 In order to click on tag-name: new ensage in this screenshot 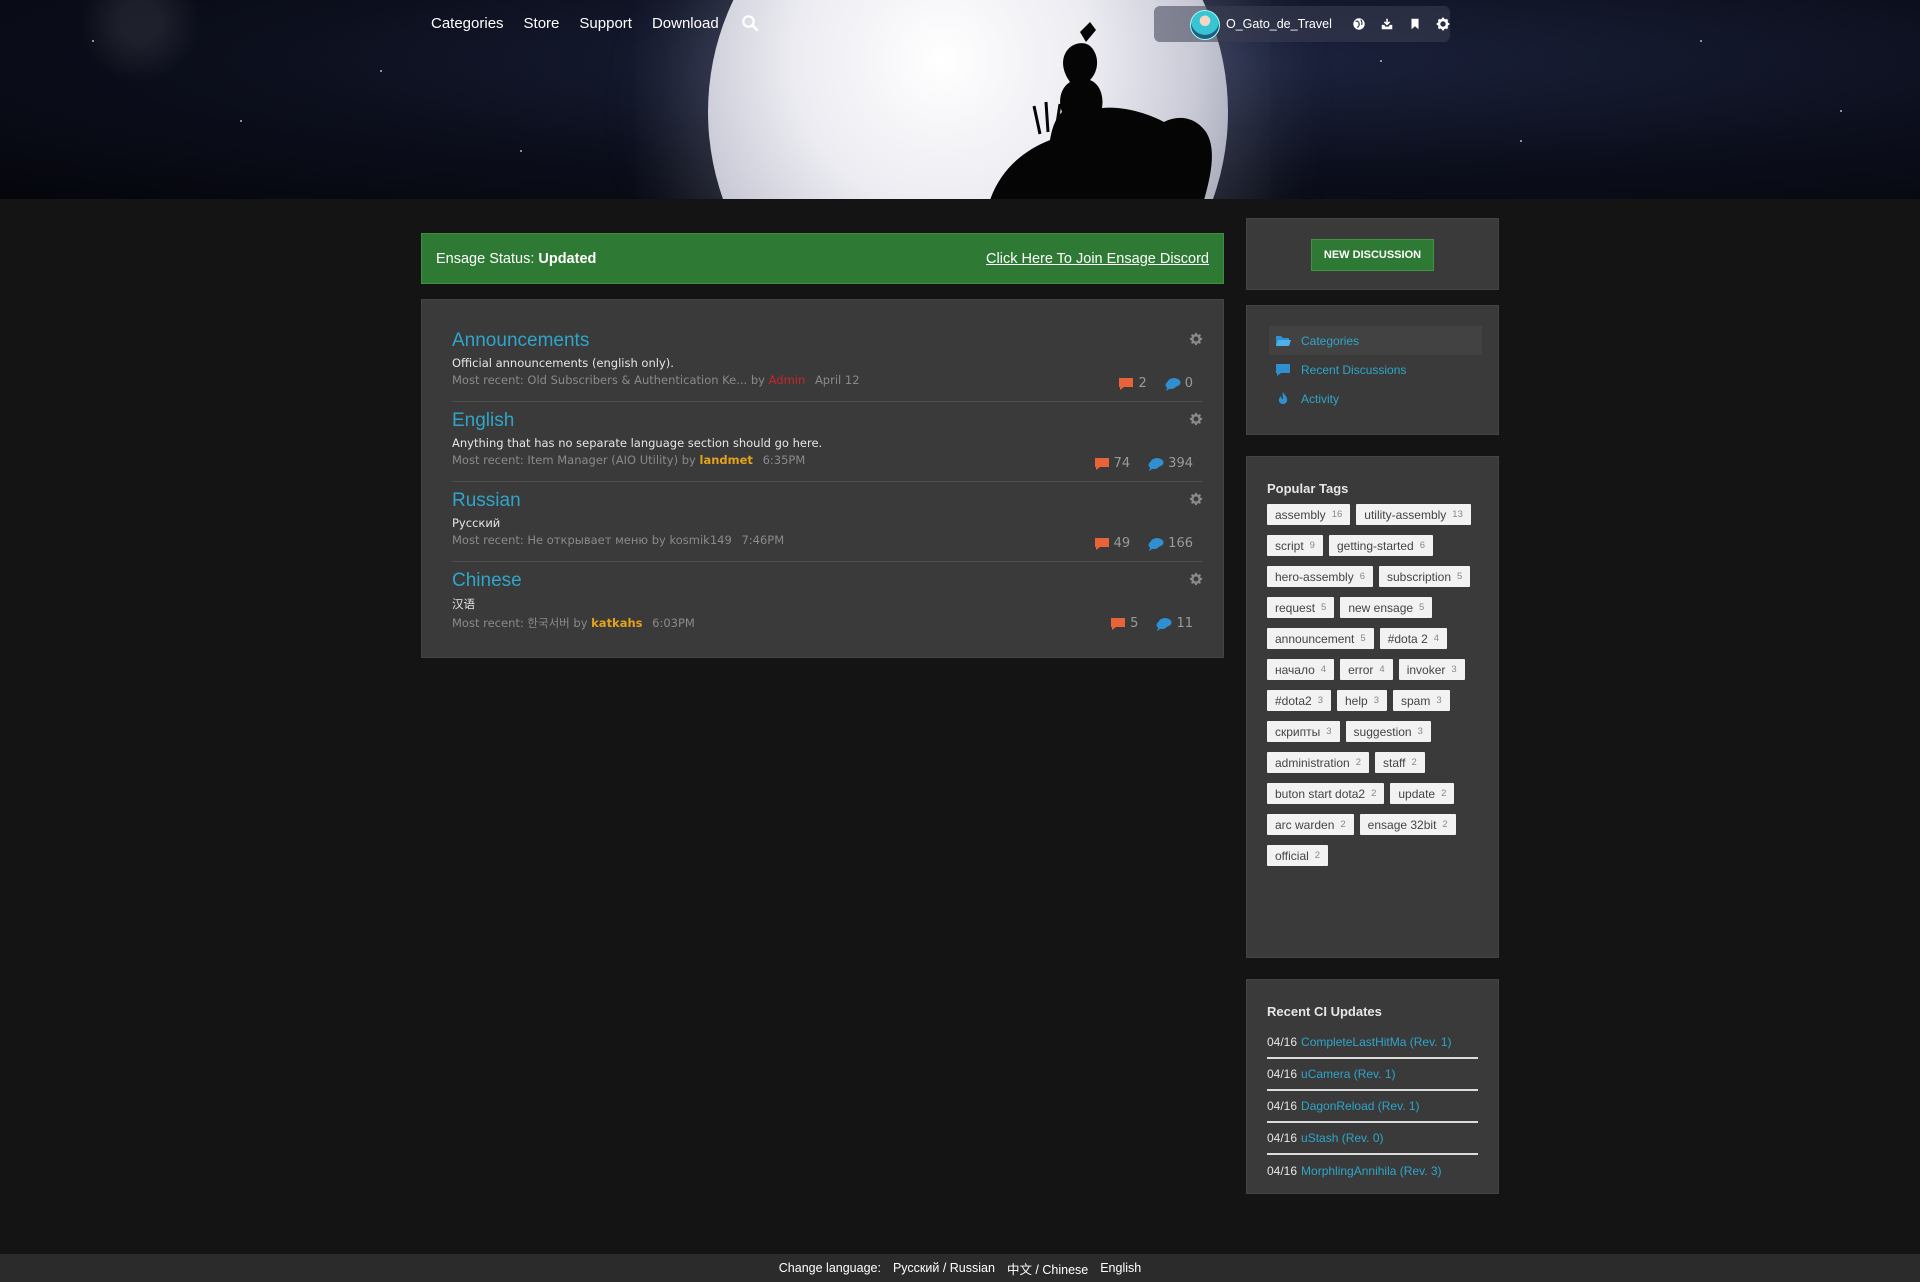, I will do `click(1381, 607)`.